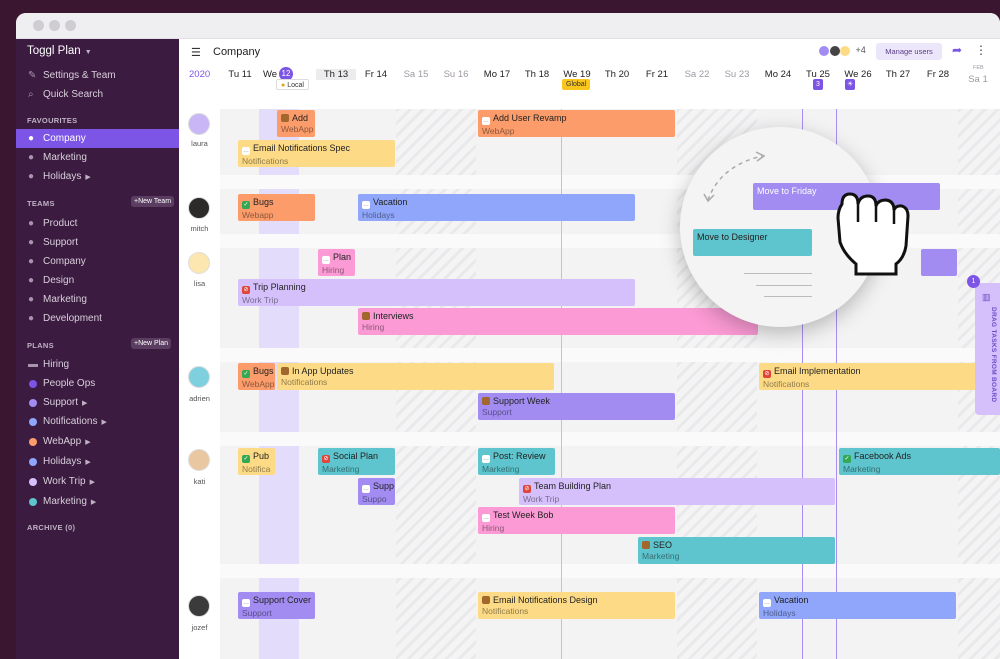 This screenshot has height=659, width=1000. What do you see at coordinates (558, 321) in the screenshot?
I see `task-card: Interviews Hiring` at bounding box center [558, 321].